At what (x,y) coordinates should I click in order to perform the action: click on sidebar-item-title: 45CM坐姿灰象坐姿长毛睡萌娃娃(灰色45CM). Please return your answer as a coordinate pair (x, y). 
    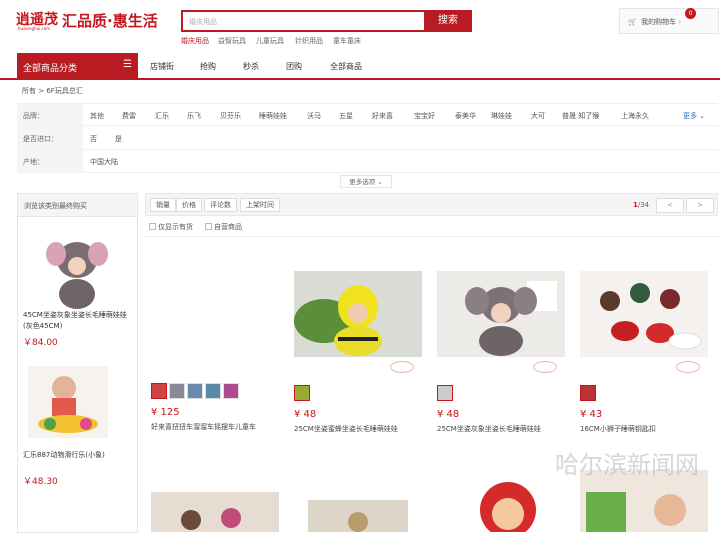
    Looking at the image, I should click on (78, 321).